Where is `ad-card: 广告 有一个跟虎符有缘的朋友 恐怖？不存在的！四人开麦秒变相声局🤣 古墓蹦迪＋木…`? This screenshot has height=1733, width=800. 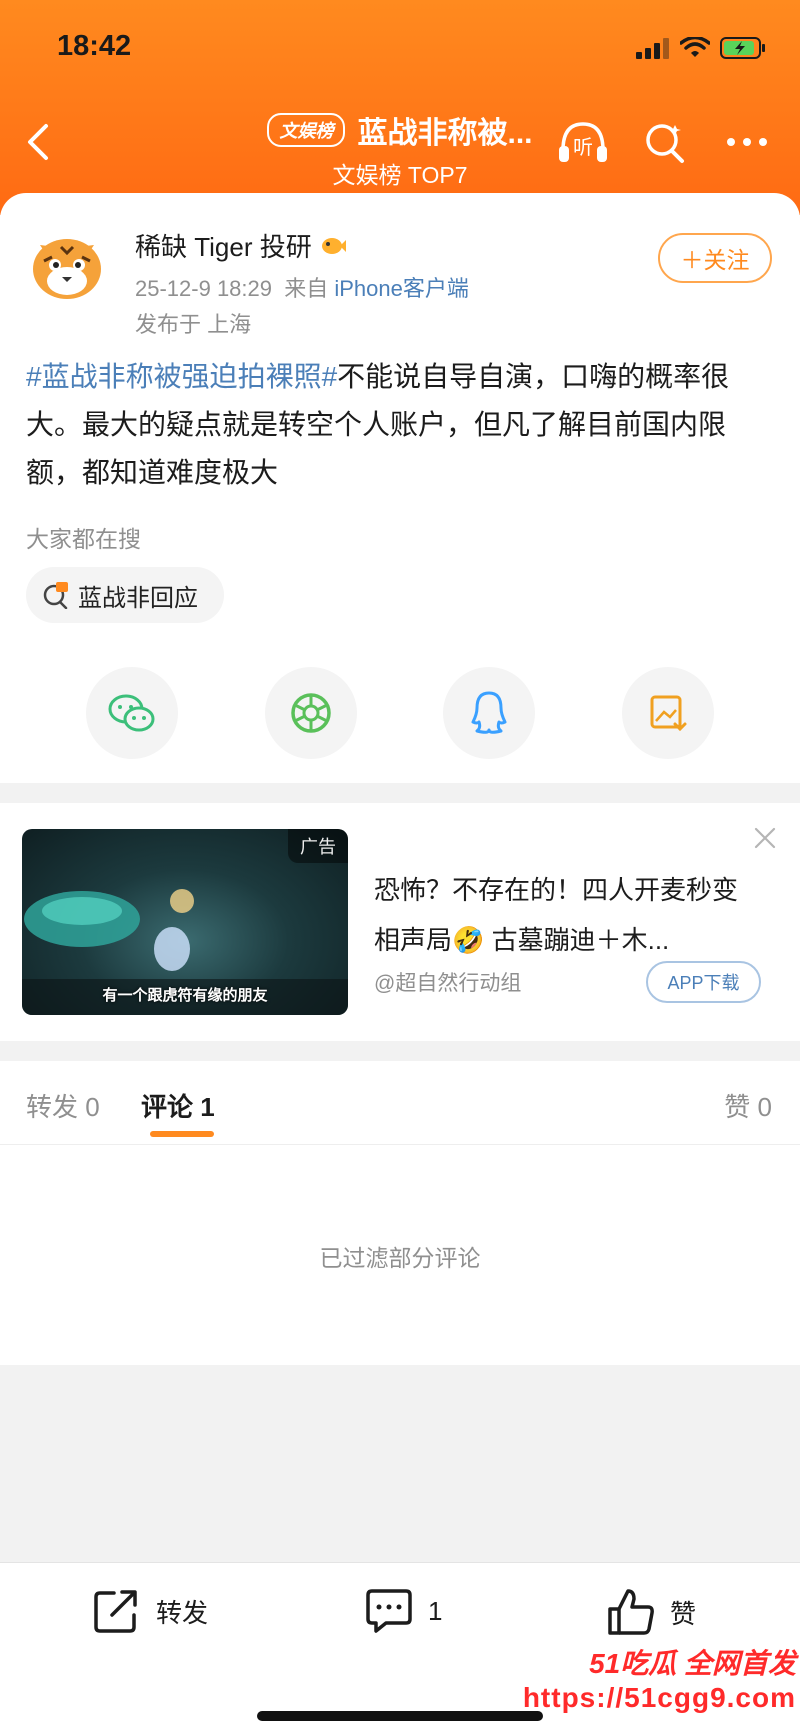 ad-card: 广告 有一个跟虎符有缘的朋友 恐怖？不存在的！四人开麦秒变相声局🤣 古墓蹦迪＋木… is located at coordinates (400, 922).